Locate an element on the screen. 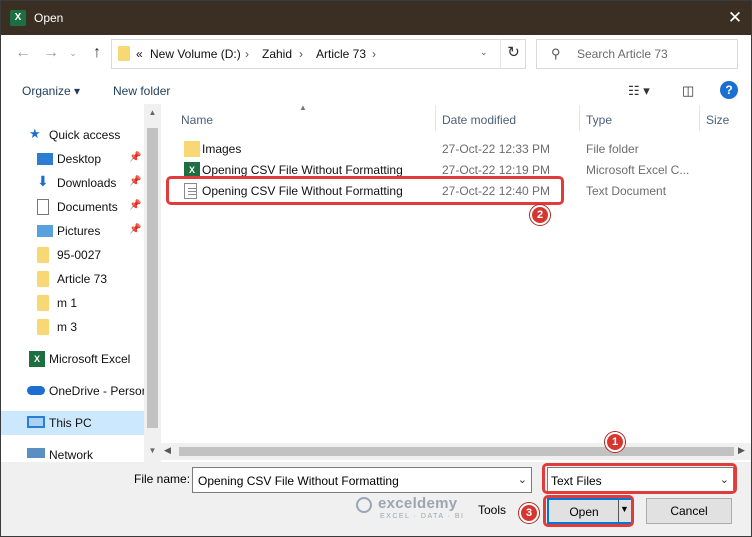 This screenshot has width=752, height=537. file-name: Images is located at coordinates (222, 149).